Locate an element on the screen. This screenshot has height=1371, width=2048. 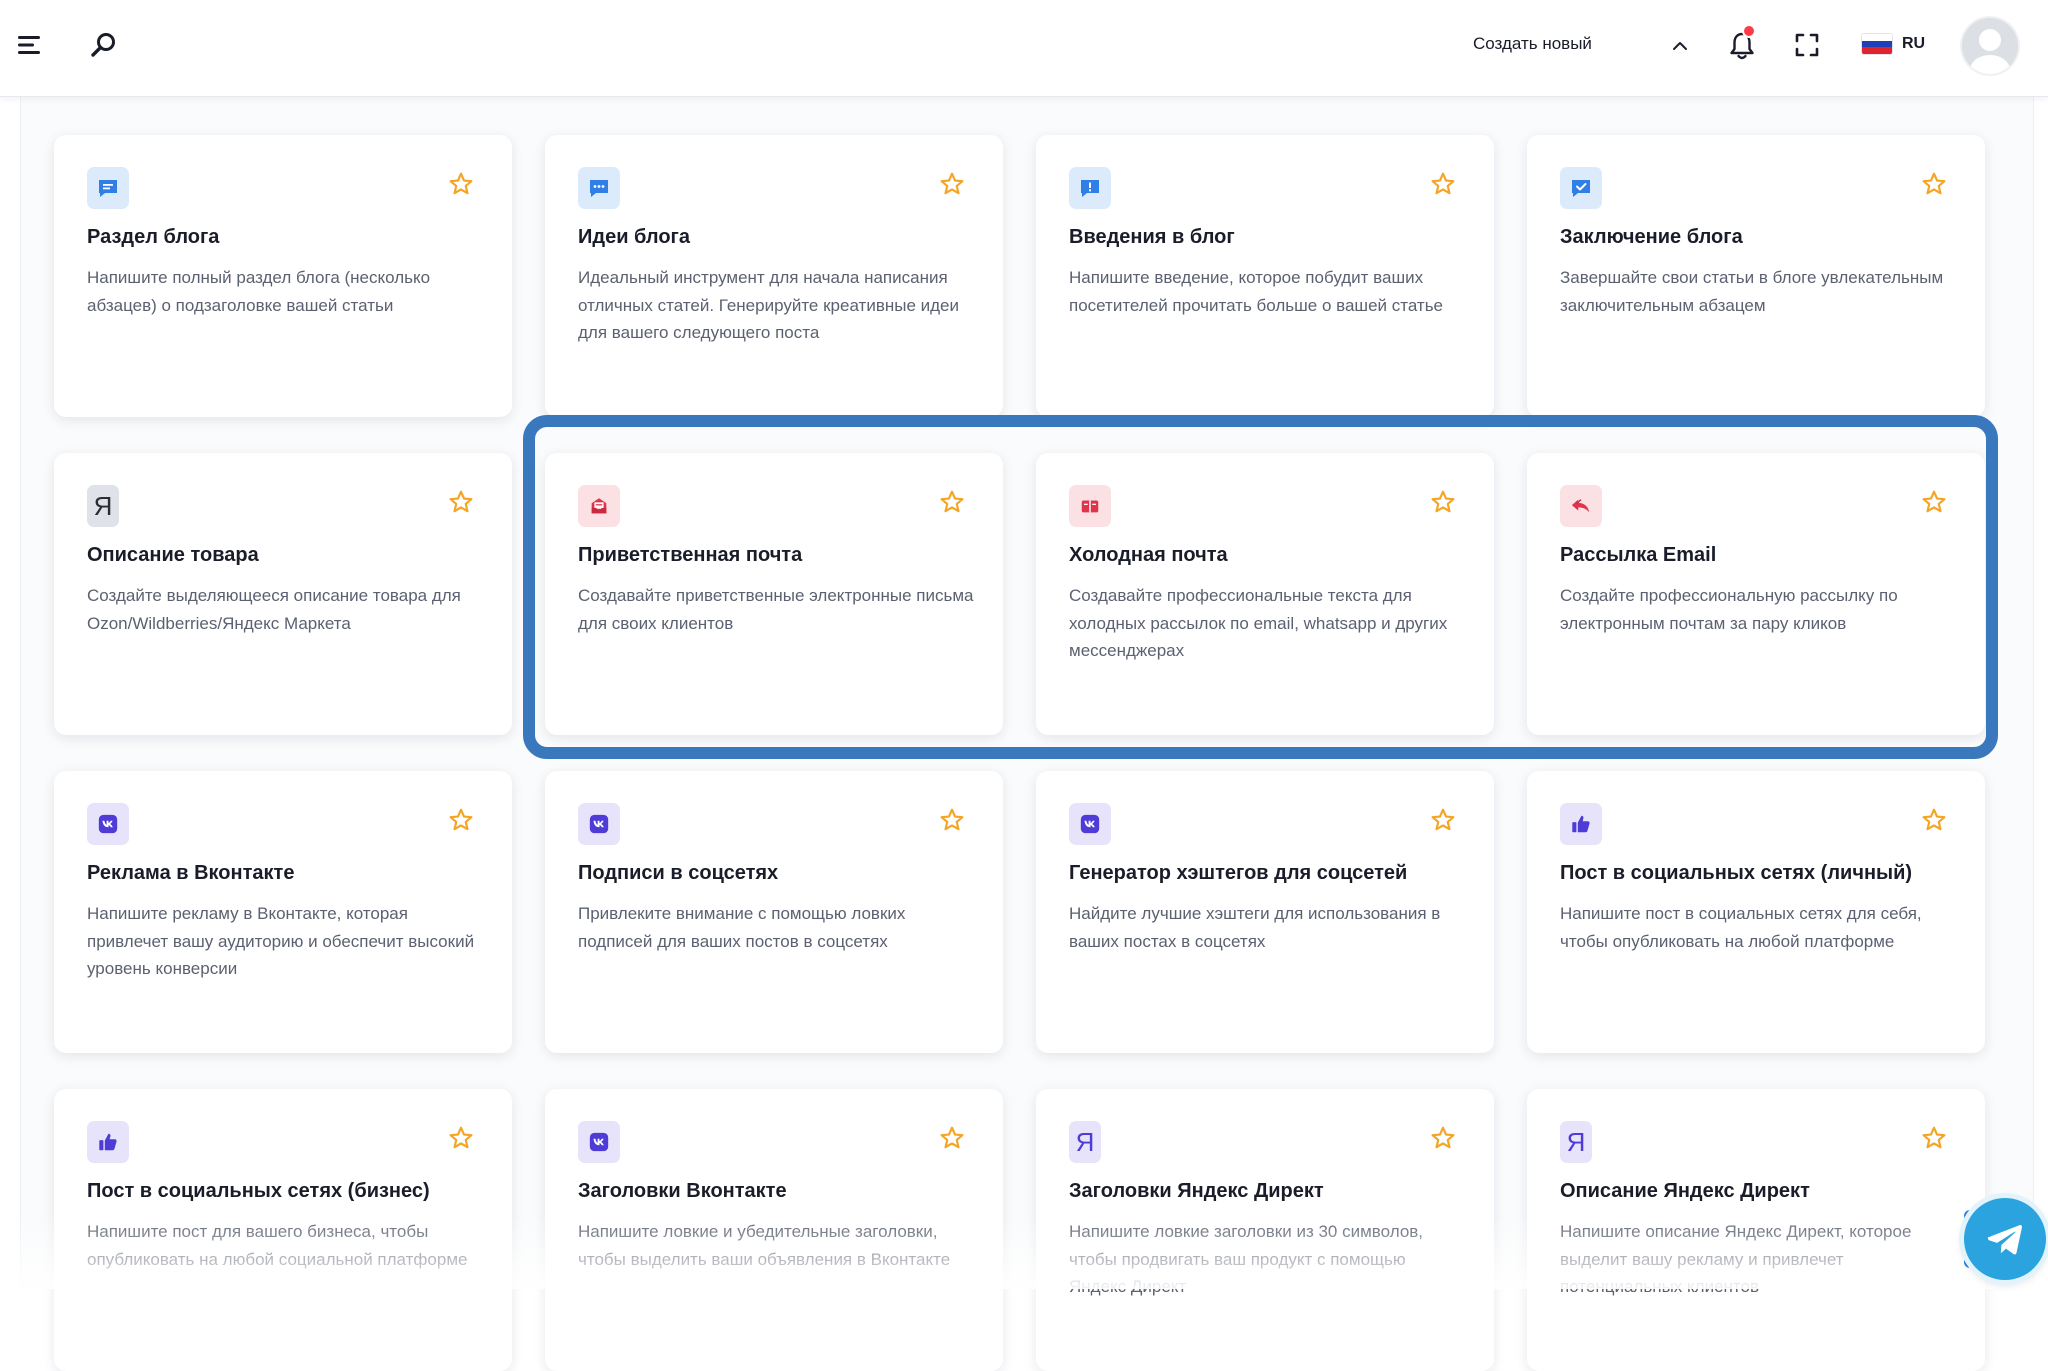
avatar is located at coordinates (1990, 46).